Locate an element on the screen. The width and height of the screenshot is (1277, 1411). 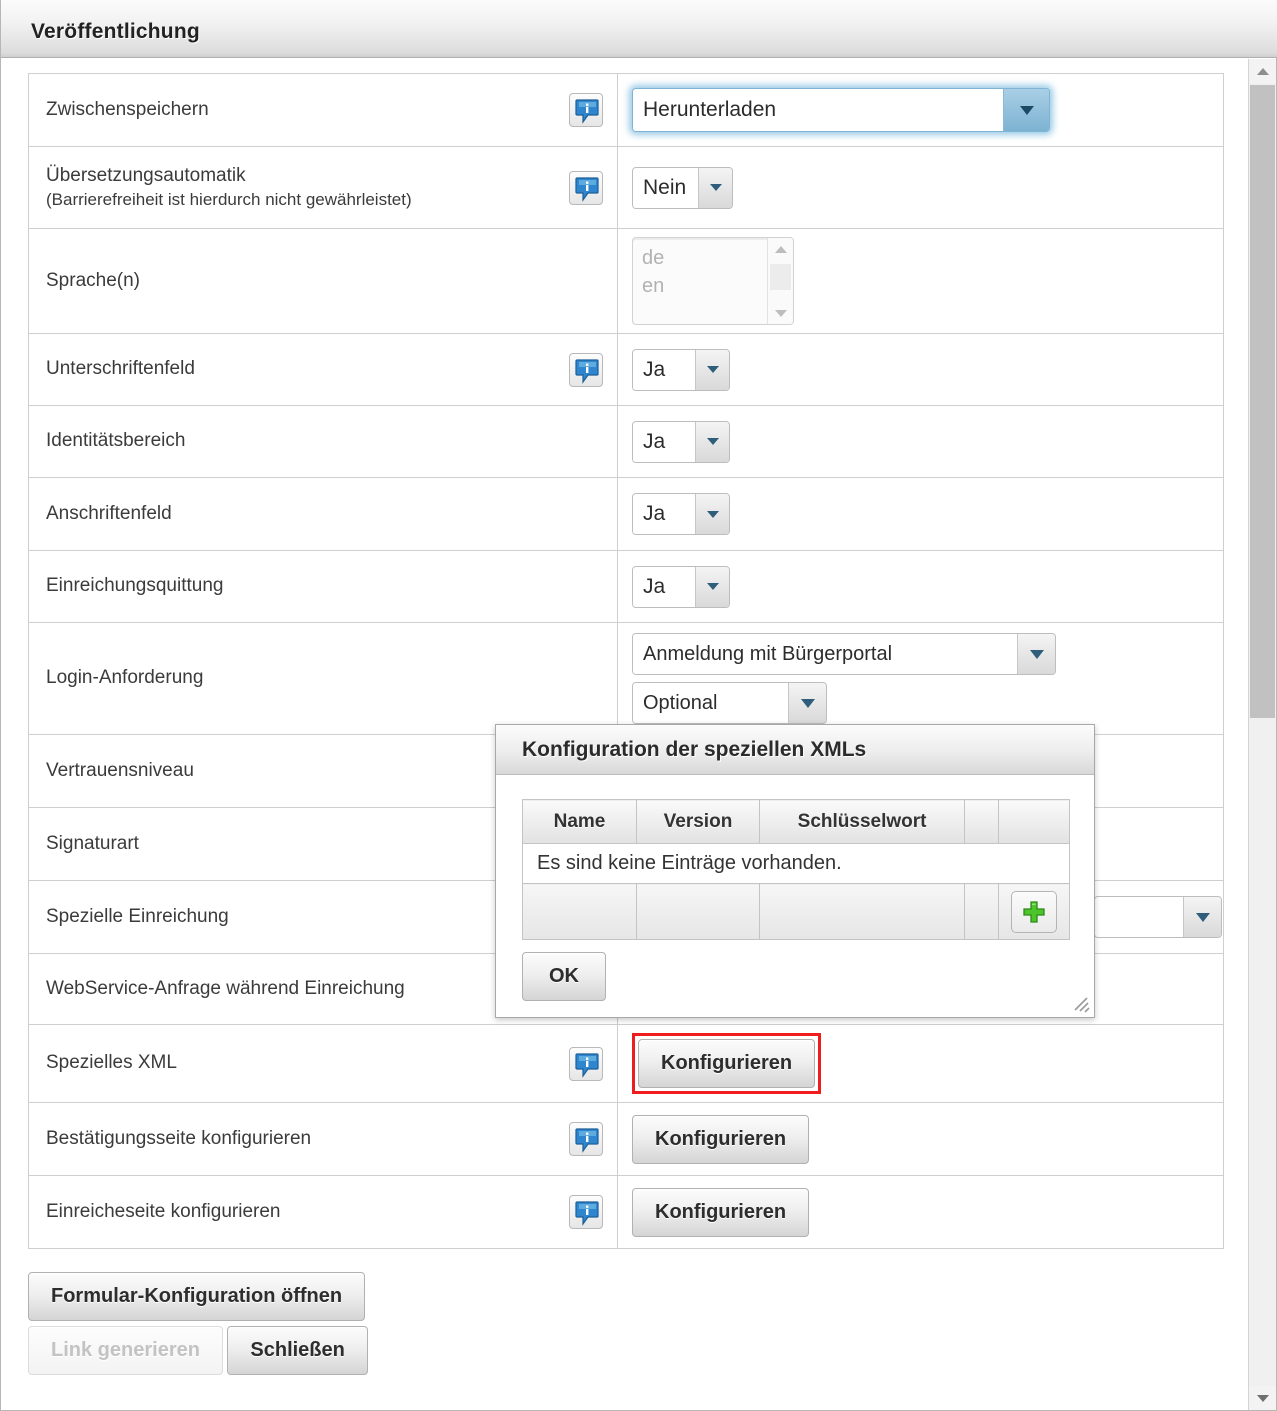
language-listbox-items: de en is located at coordinates (698, 269).